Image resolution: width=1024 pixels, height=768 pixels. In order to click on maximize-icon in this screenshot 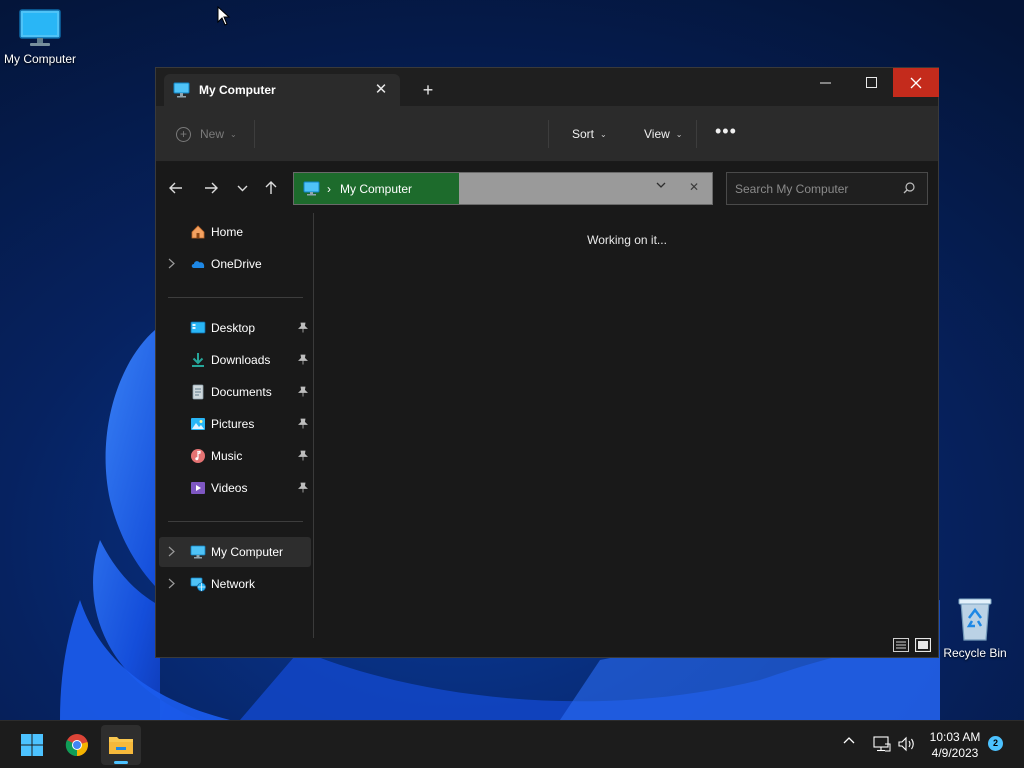, I will do `click(871, 82)`.